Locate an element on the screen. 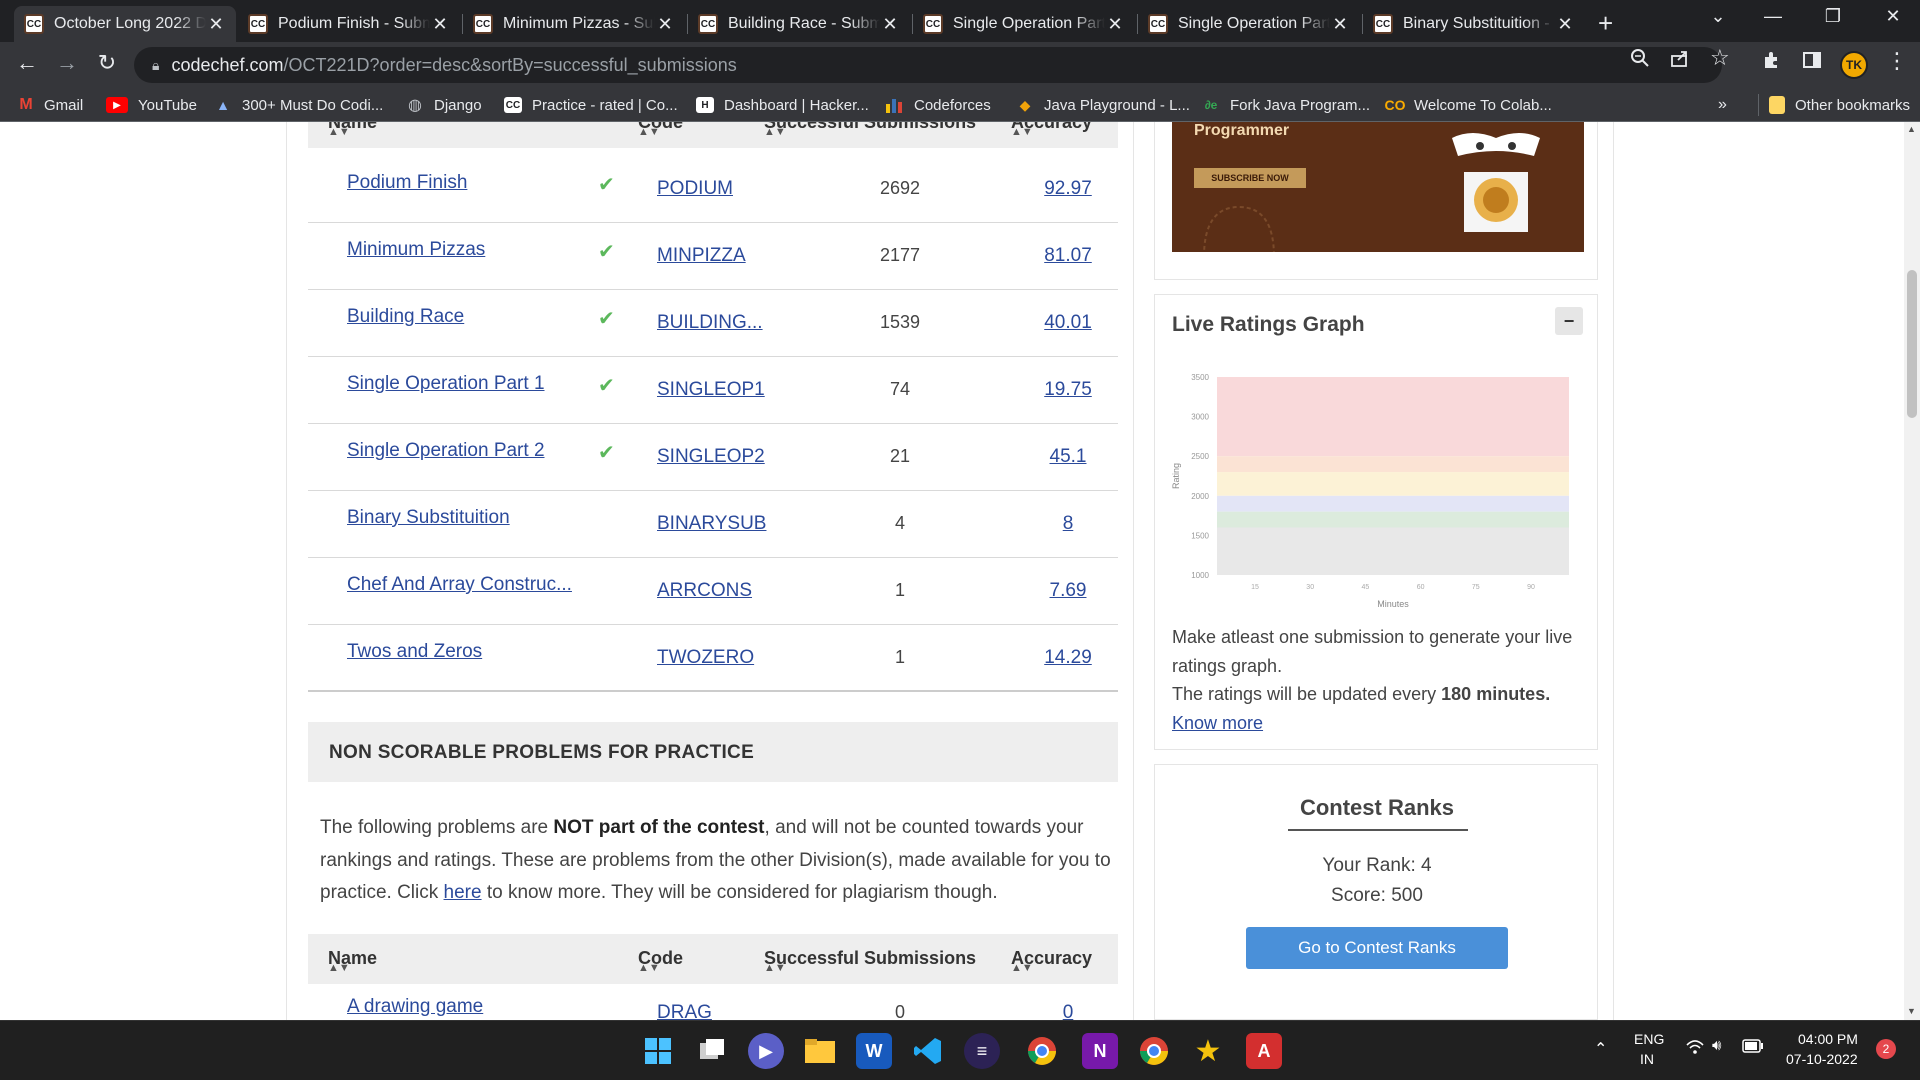 This screenshot has height=1080, width=1920. star-app-icon: ★ is located at coordinates (1208, 1051).